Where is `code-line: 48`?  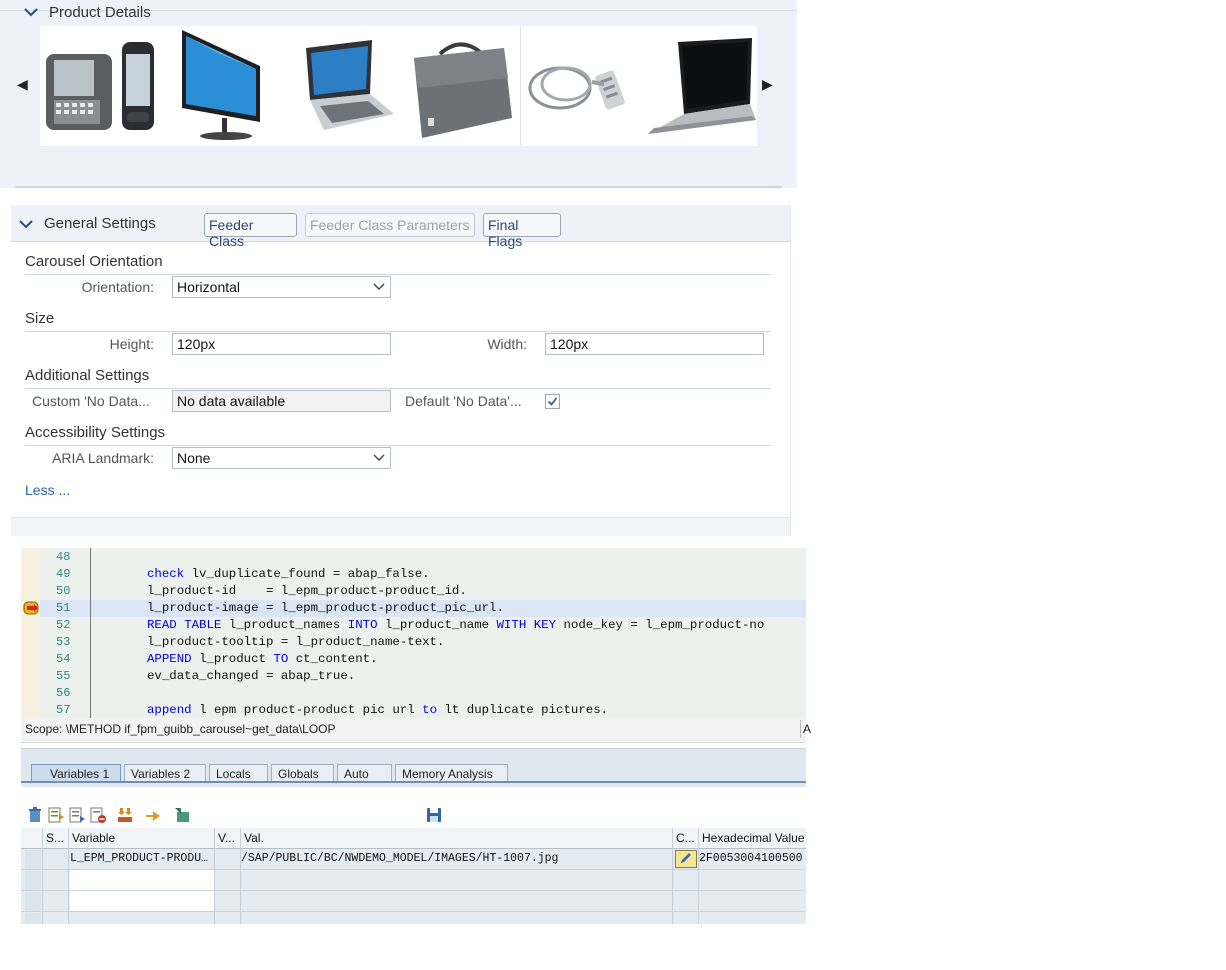 code-line: 48 is located at coordinates (413, 557).